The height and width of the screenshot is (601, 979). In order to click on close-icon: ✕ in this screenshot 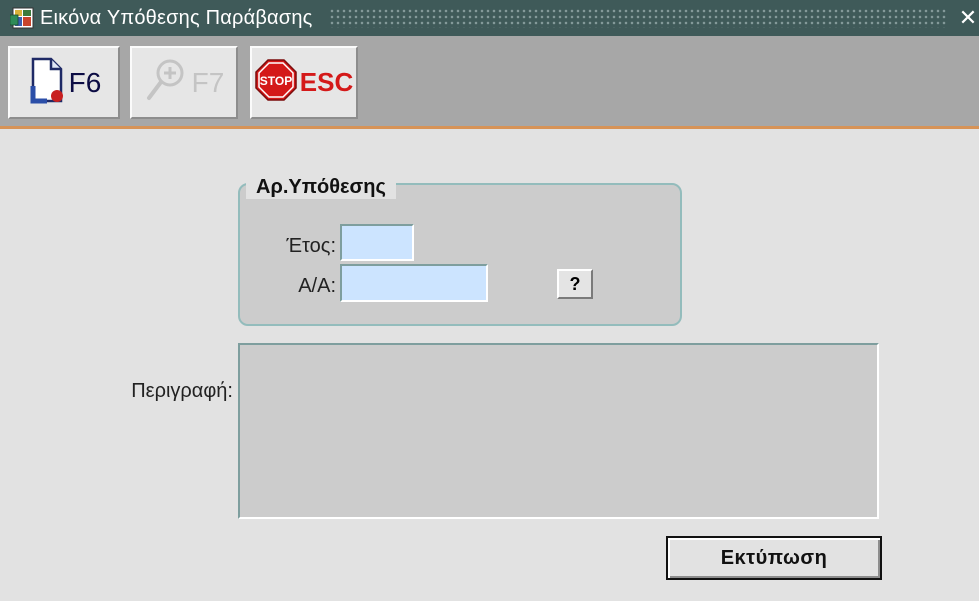, I will do `click(968, 18)`.